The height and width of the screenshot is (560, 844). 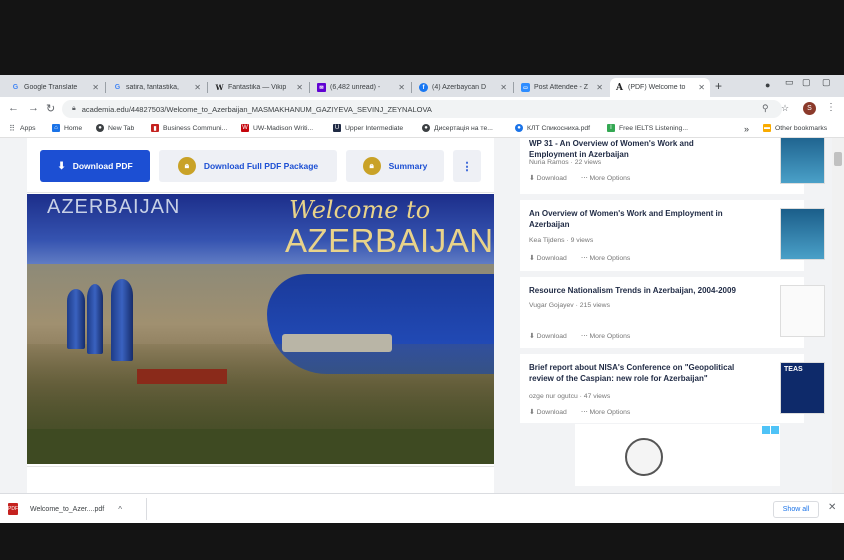 What do you see at coordinates (13, 509) in the screenshot?
I see `pdf-file-icon: PDF` at bounding box center [13, 509].